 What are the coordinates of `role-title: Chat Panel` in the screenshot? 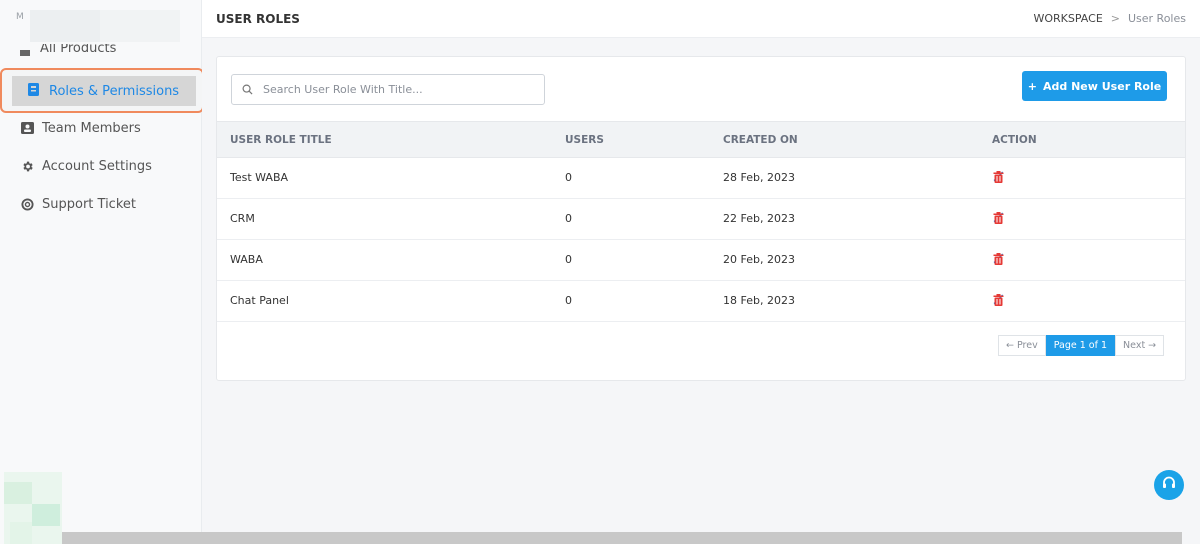 It's located at (259, 300).